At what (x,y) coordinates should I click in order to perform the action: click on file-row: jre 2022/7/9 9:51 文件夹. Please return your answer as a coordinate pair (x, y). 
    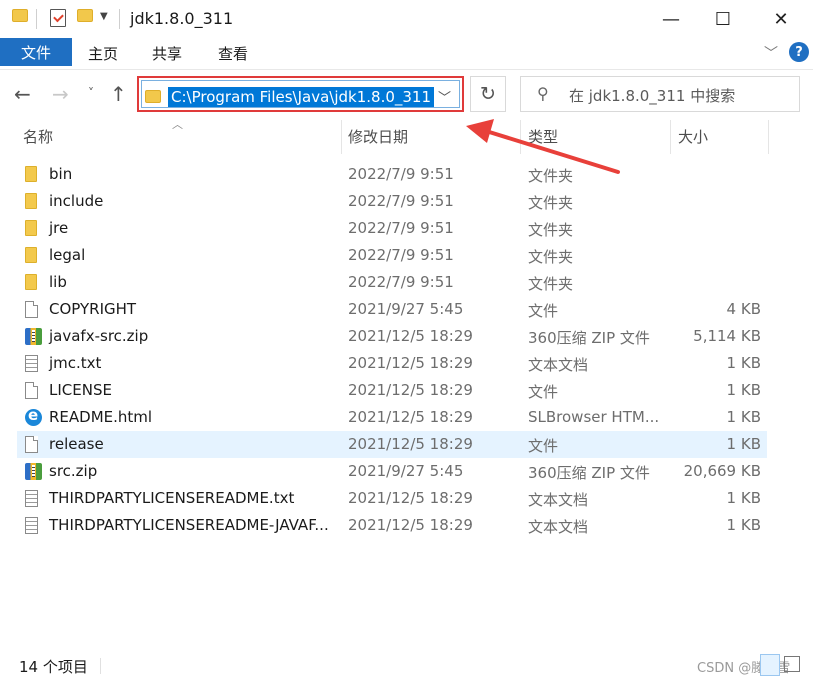
    Looking at the image, I should click on (392, 228).